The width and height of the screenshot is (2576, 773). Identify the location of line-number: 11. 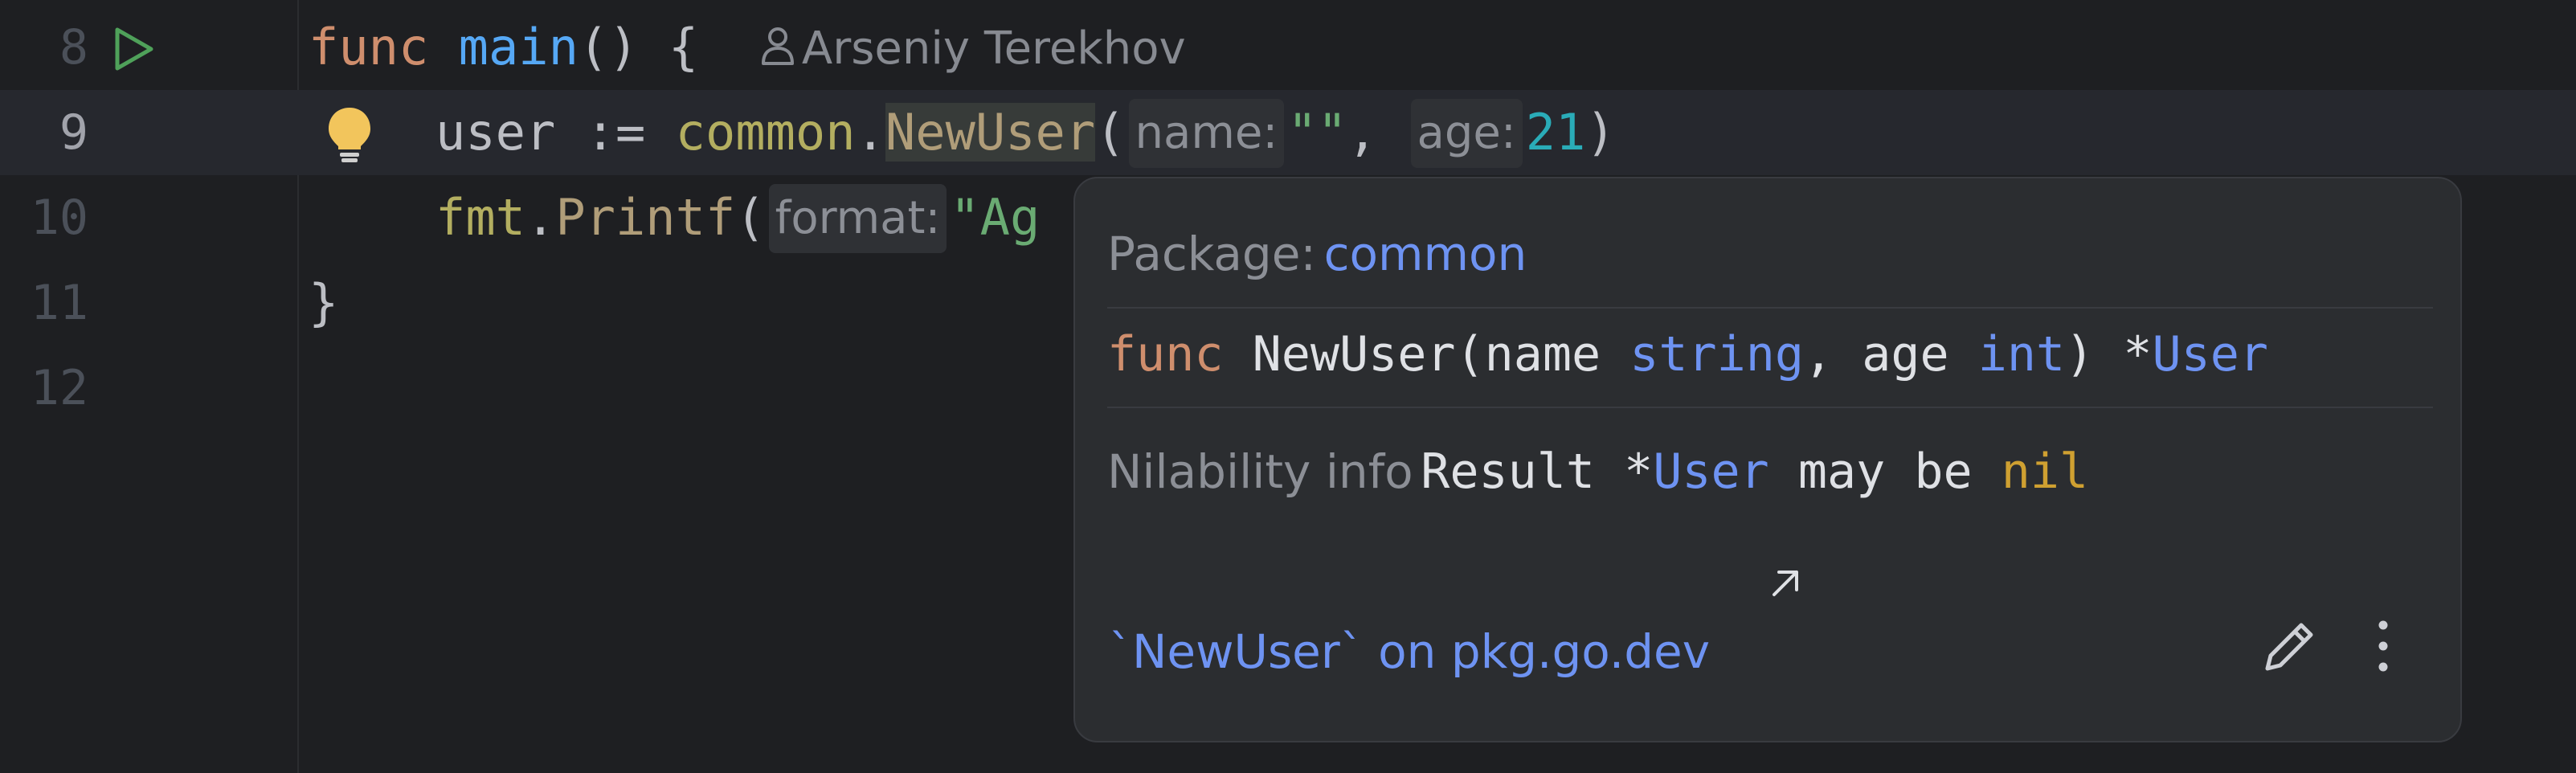
(59, 303).